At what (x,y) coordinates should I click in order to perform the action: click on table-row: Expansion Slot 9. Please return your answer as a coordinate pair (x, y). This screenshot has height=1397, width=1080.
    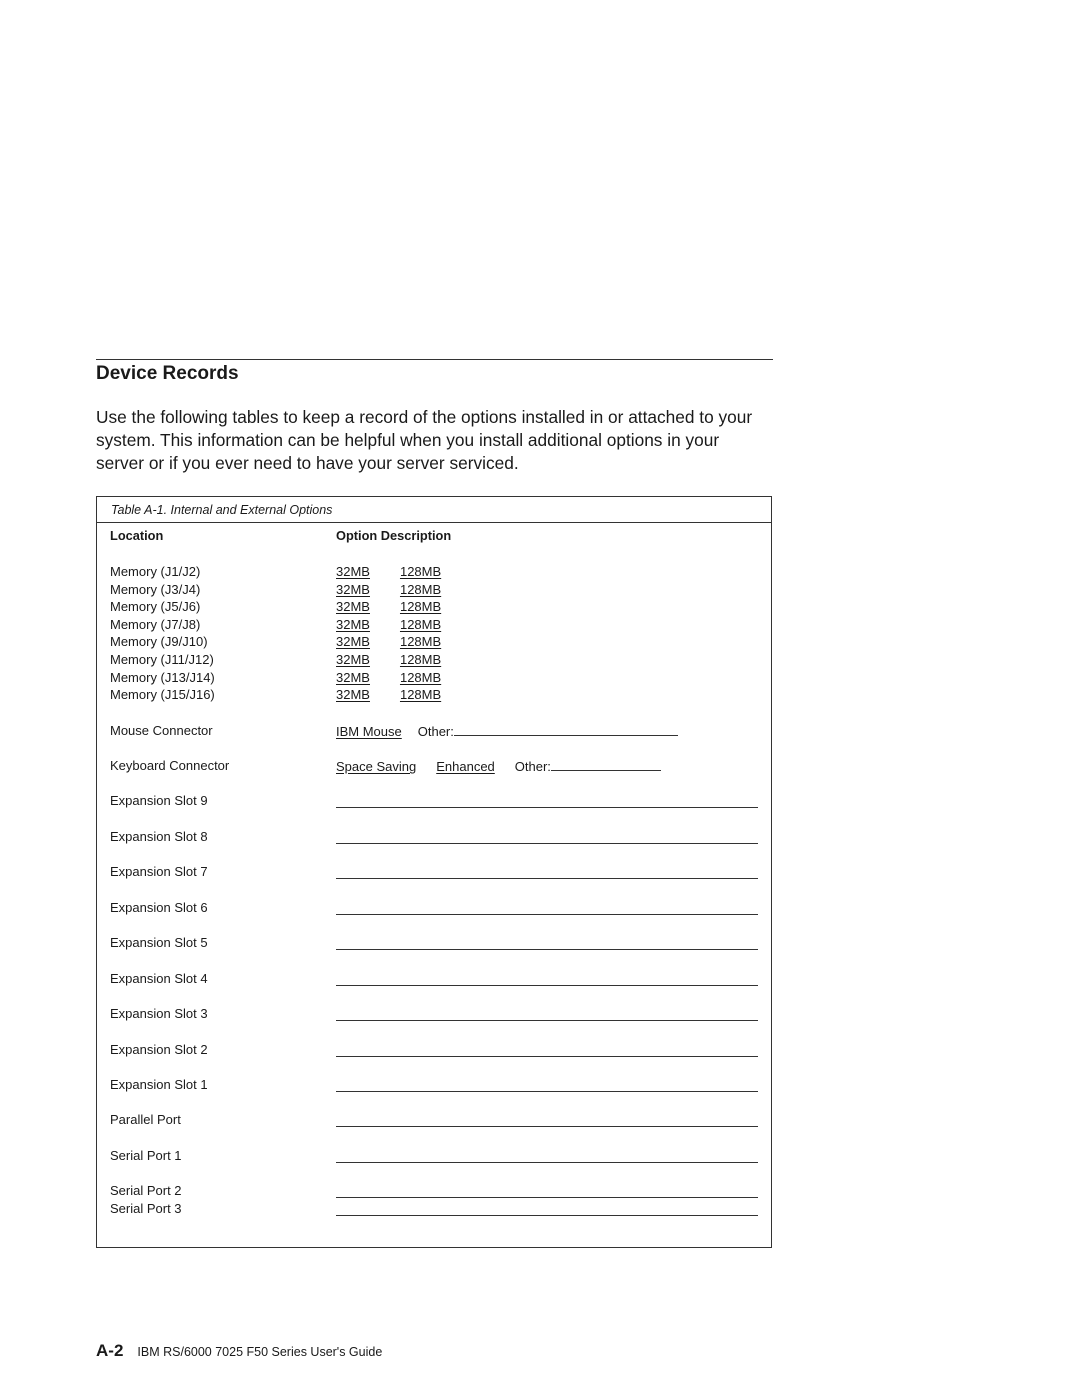
    Looking at the image, I should click on (434, 802).